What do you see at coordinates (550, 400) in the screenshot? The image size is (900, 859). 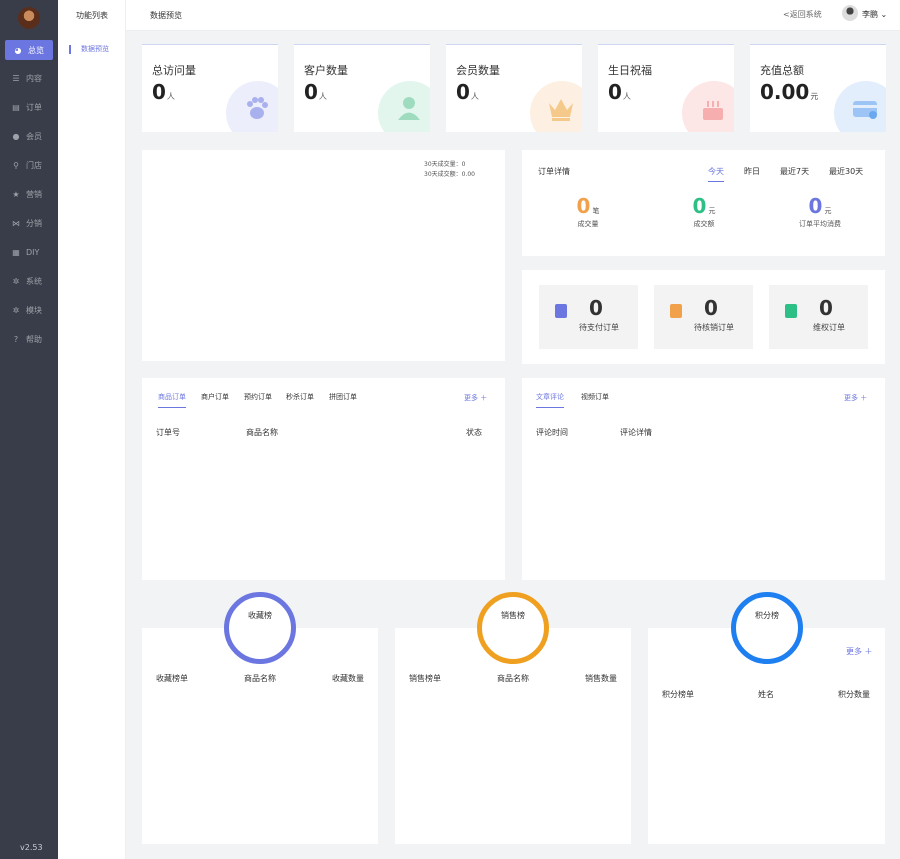 I see `tab-article-comments: 文章评论` at bounding box center [550, 400].